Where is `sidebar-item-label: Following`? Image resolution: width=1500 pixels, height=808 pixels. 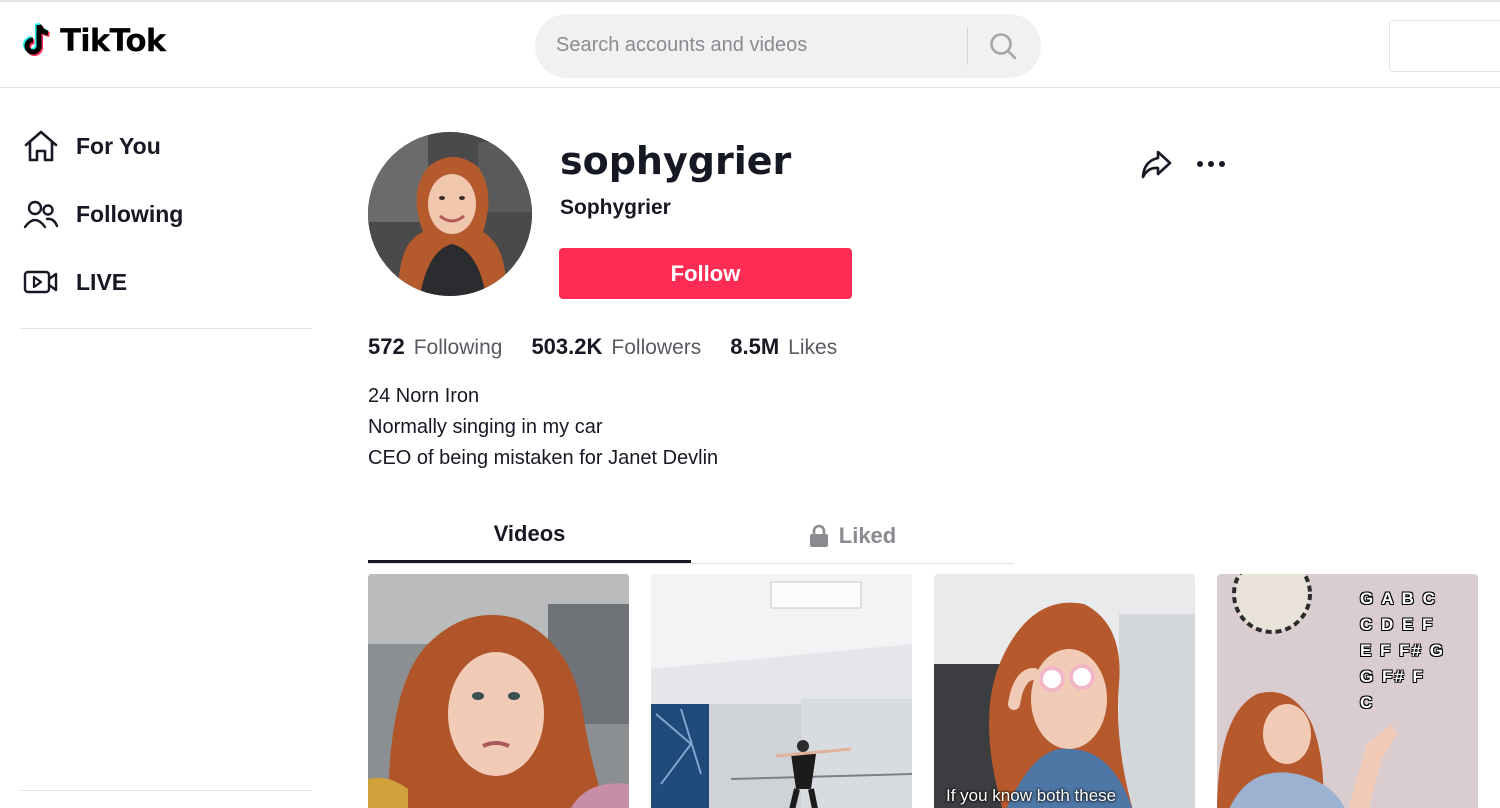
sidebar-item-label: Following is located at coordinates (130, 213).